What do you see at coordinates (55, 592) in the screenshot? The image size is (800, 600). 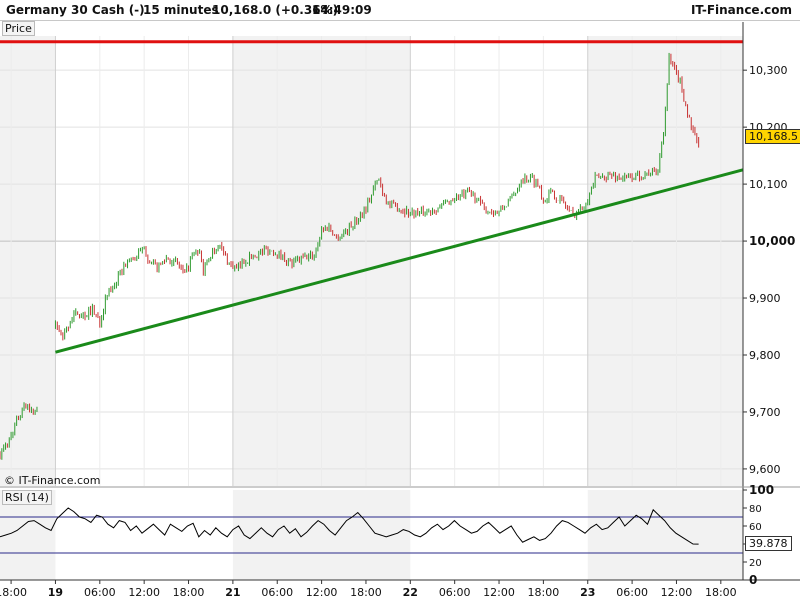 I see `x-tick-label: 19` at bounding box center [55, 592].